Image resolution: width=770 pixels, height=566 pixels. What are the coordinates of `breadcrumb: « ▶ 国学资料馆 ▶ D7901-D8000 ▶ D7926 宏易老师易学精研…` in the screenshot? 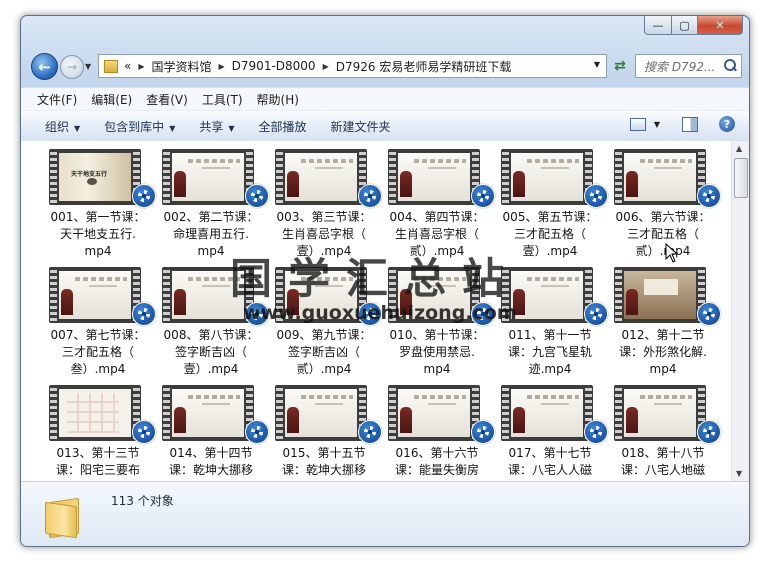 It's located at (317, 66).